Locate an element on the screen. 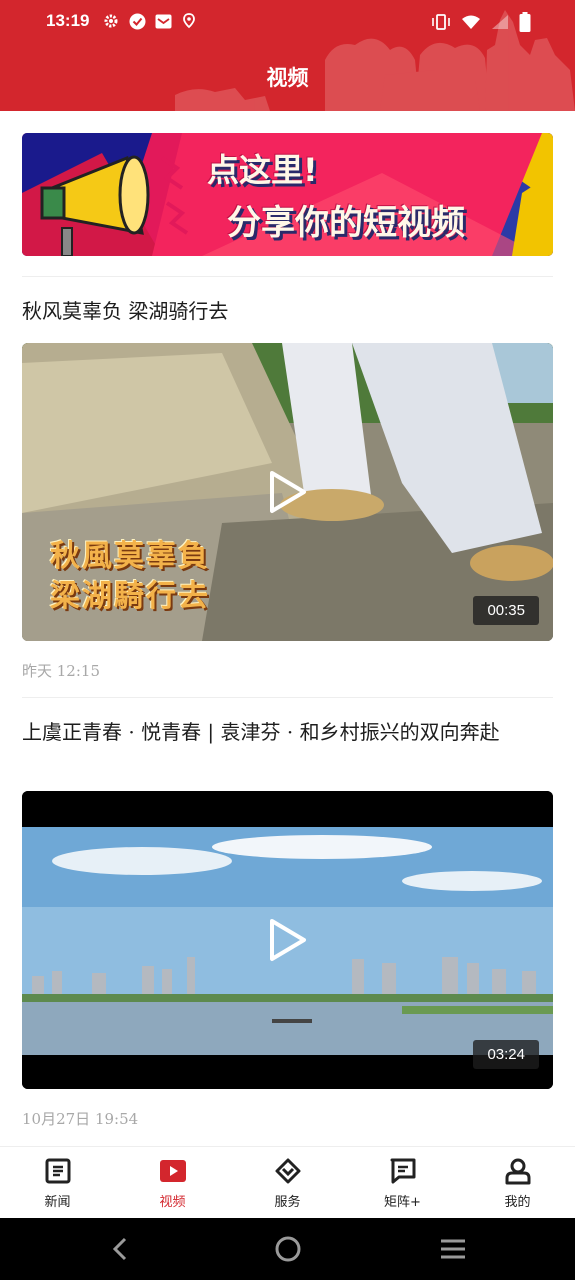 The width and height of the screenshot is (575, 1280). bottom-tab-bar: 新闻 视频 服务 矩阵+ 我的 is located at coordinates (287, 1182).